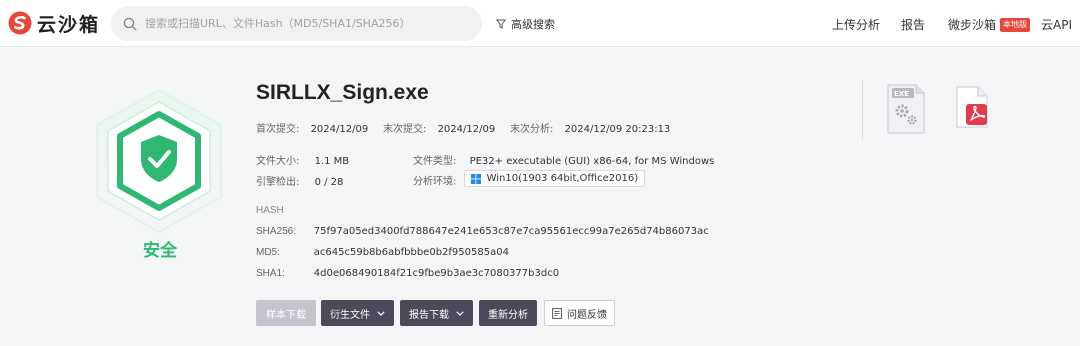 The height and width of the screenshot is (346, 1080). What do you see at coordinates (532, 129) in the screenshot?
I see `last-analysis-label: 末次分析:` at bounding box center [532, 129].